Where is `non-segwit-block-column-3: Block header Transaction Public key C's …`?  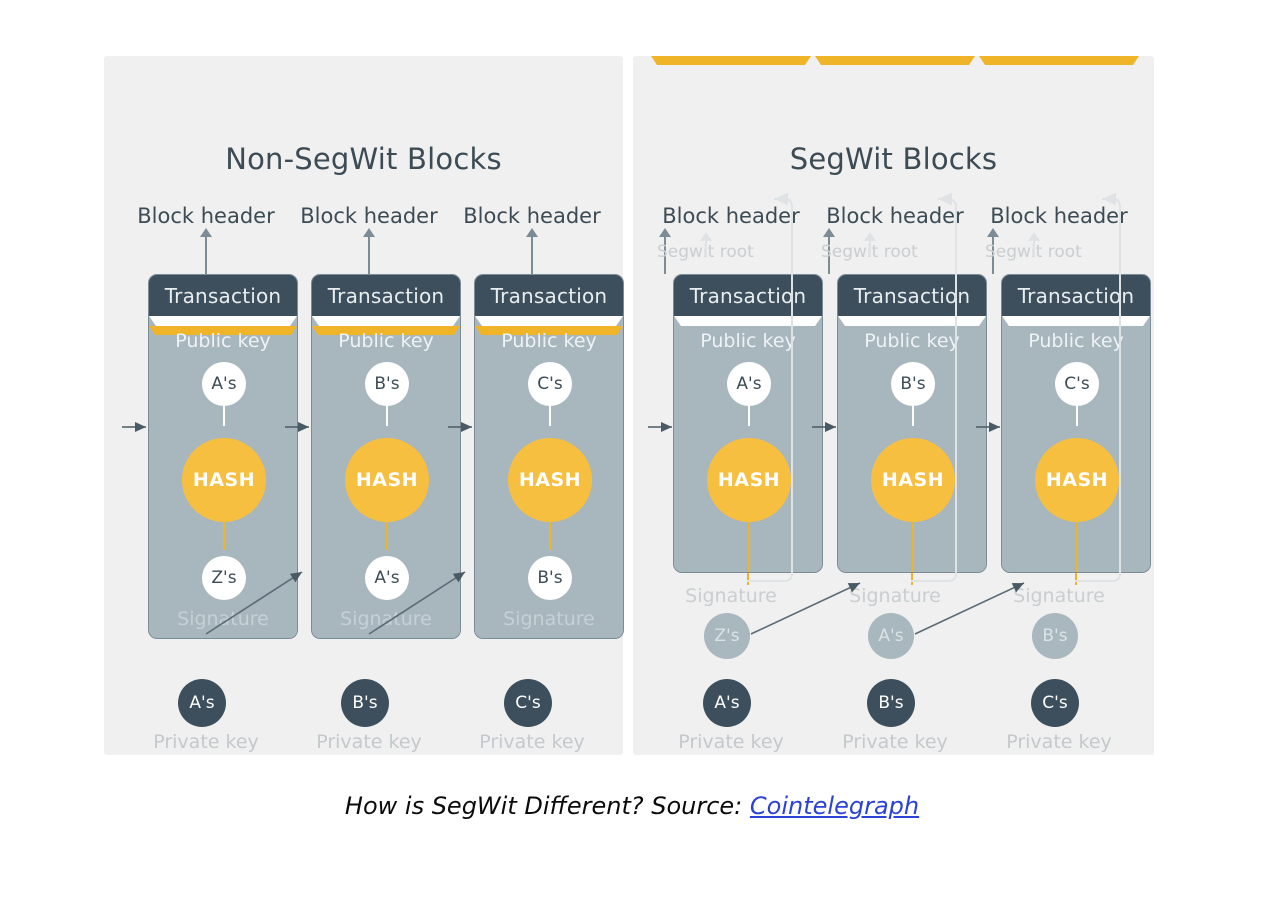 non-segwit-block-column-3: Block header Transaction Public key C's … is located at coordinates (538, 485).